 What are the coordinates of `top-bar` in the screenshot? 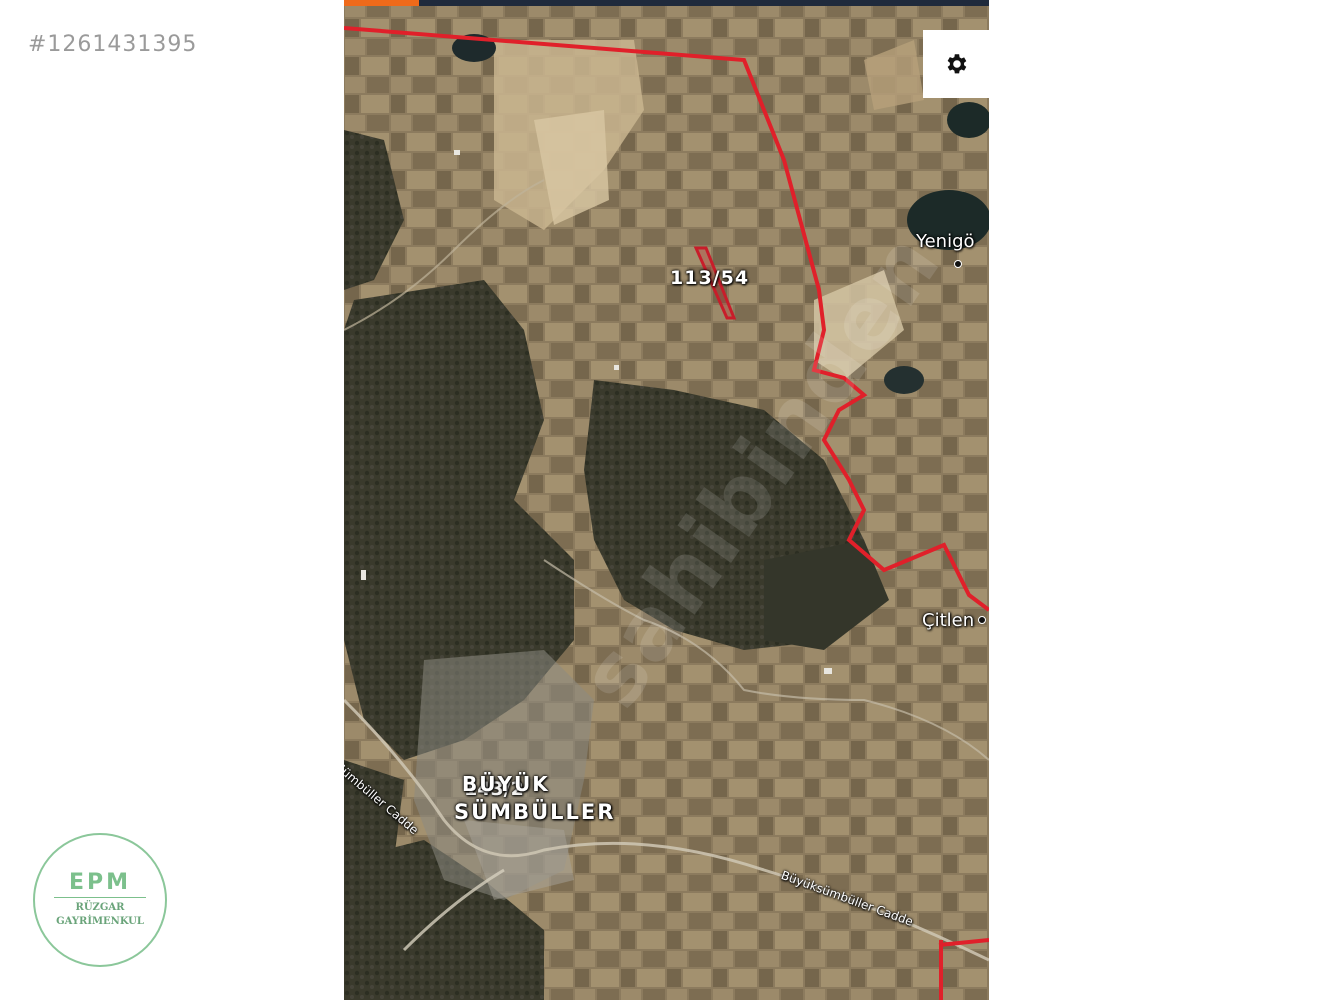 It's located at (666, 3).